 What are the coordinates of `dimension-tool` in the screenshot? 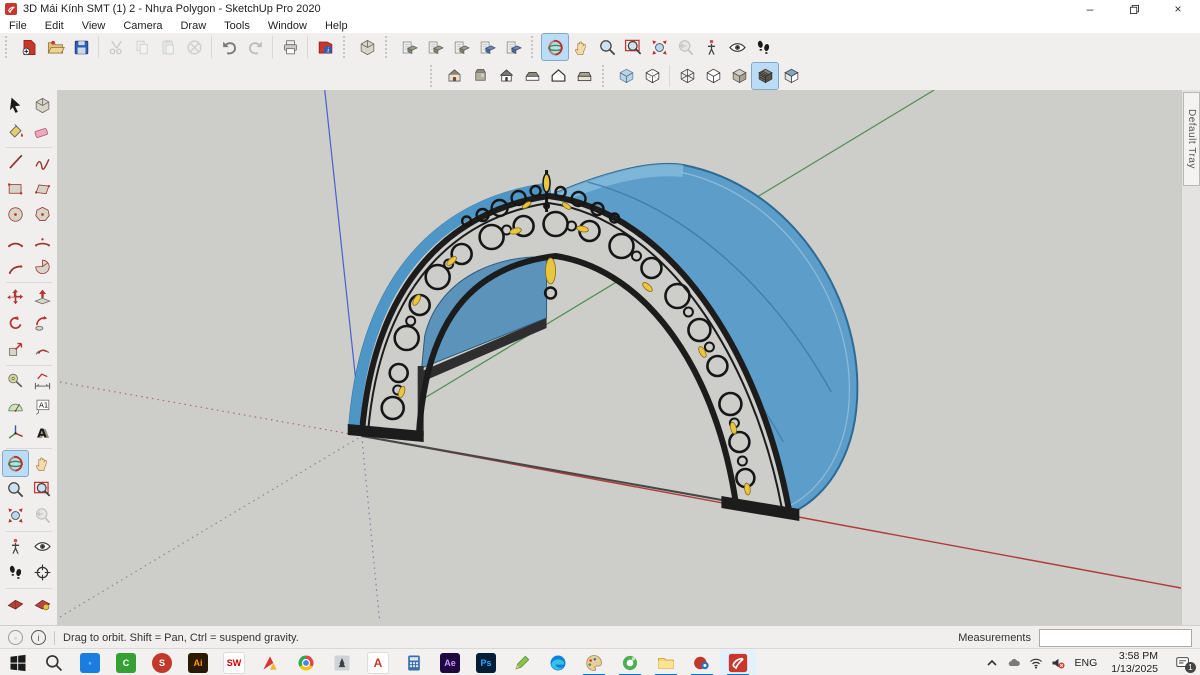 It's located at (42, 380).